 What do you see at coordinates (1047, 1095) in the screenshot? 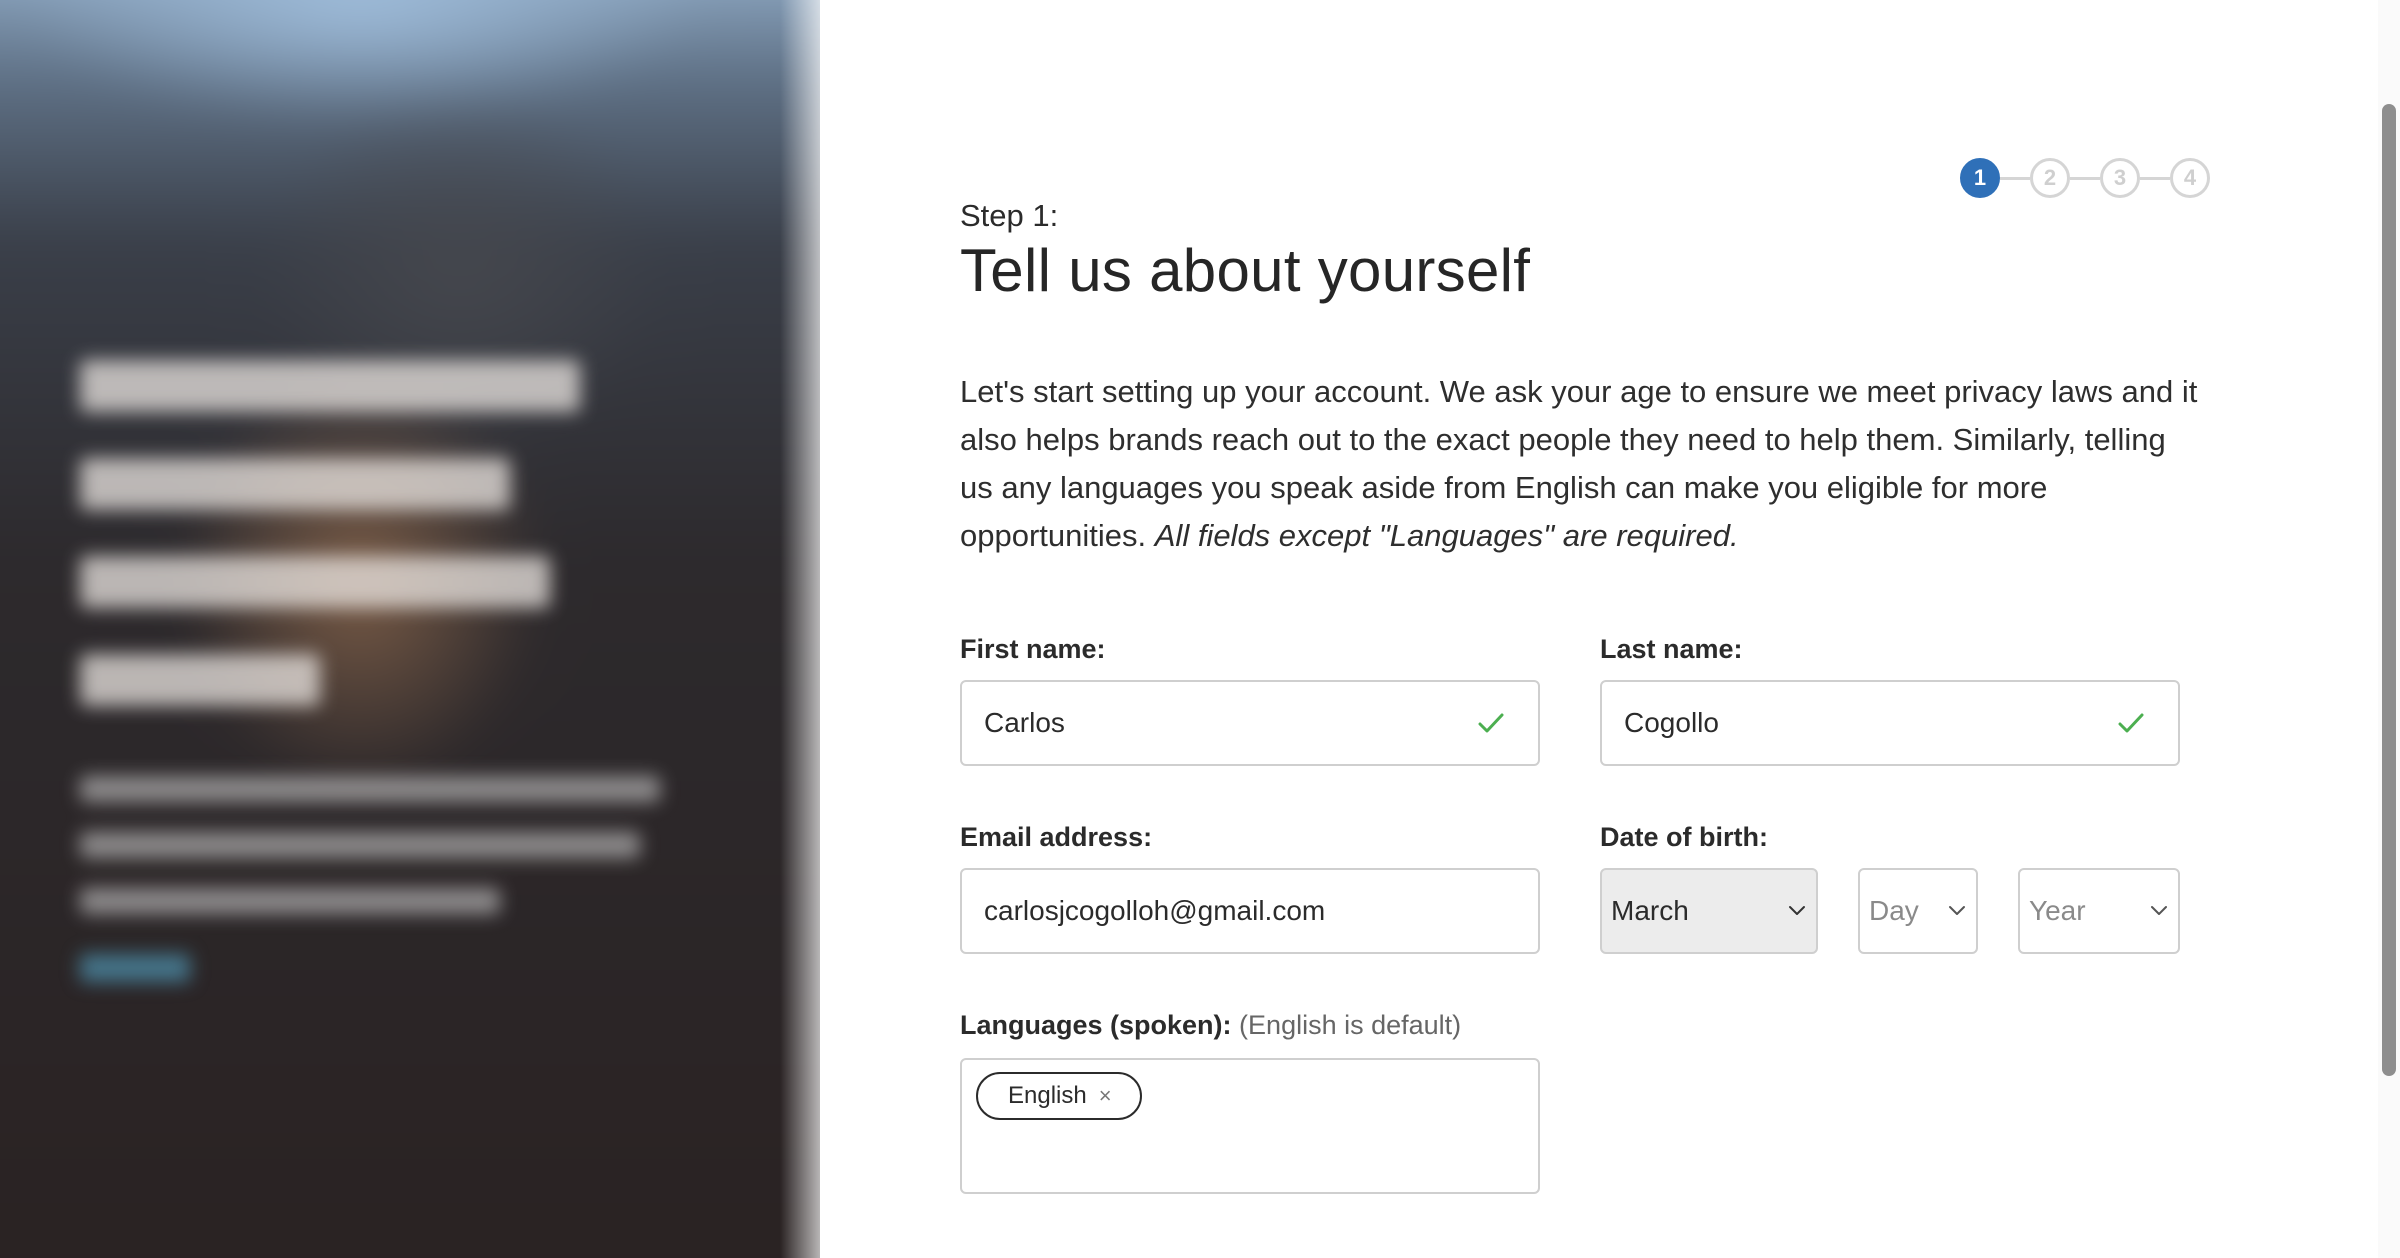
I see `language-tag-label: English` at bounding box center [1047, 1095].